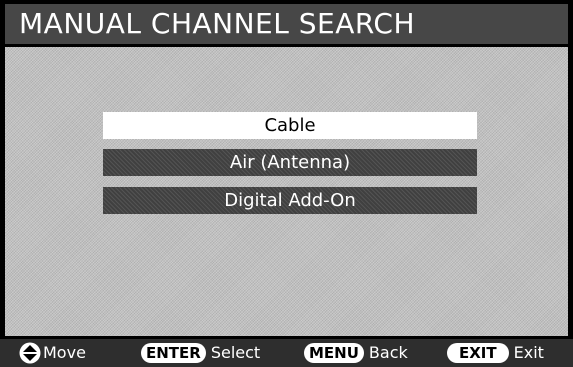  I want to click on menu-item-digital-add-on: Digital Add-On, so click(290, 200).